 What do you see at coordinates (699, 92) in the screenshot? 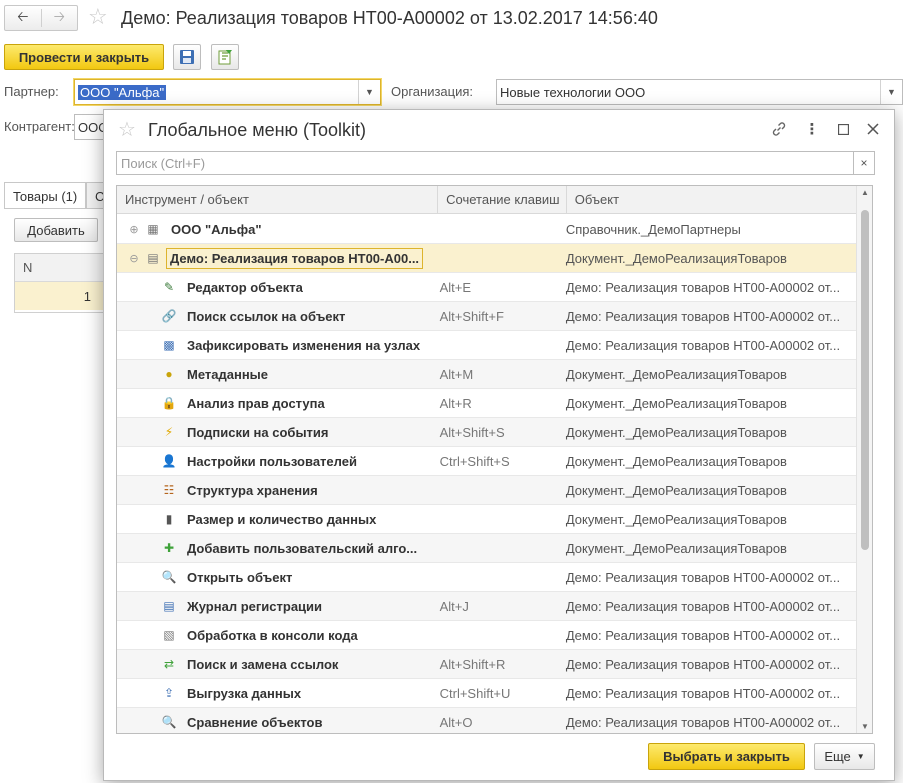
I see `organization-field: Новые технологии ООО ▼` at bounding box center [699, 92].